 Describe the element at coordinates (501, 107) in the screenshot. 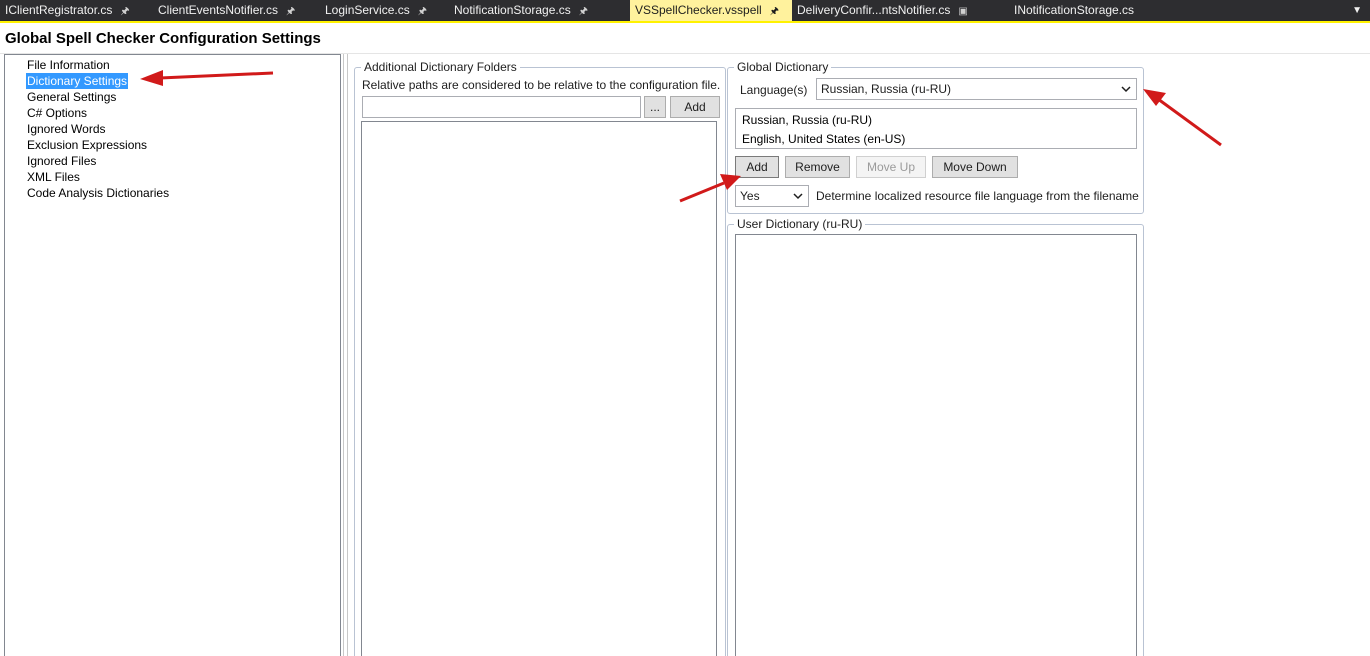

I see `folder-path-input` at that location.